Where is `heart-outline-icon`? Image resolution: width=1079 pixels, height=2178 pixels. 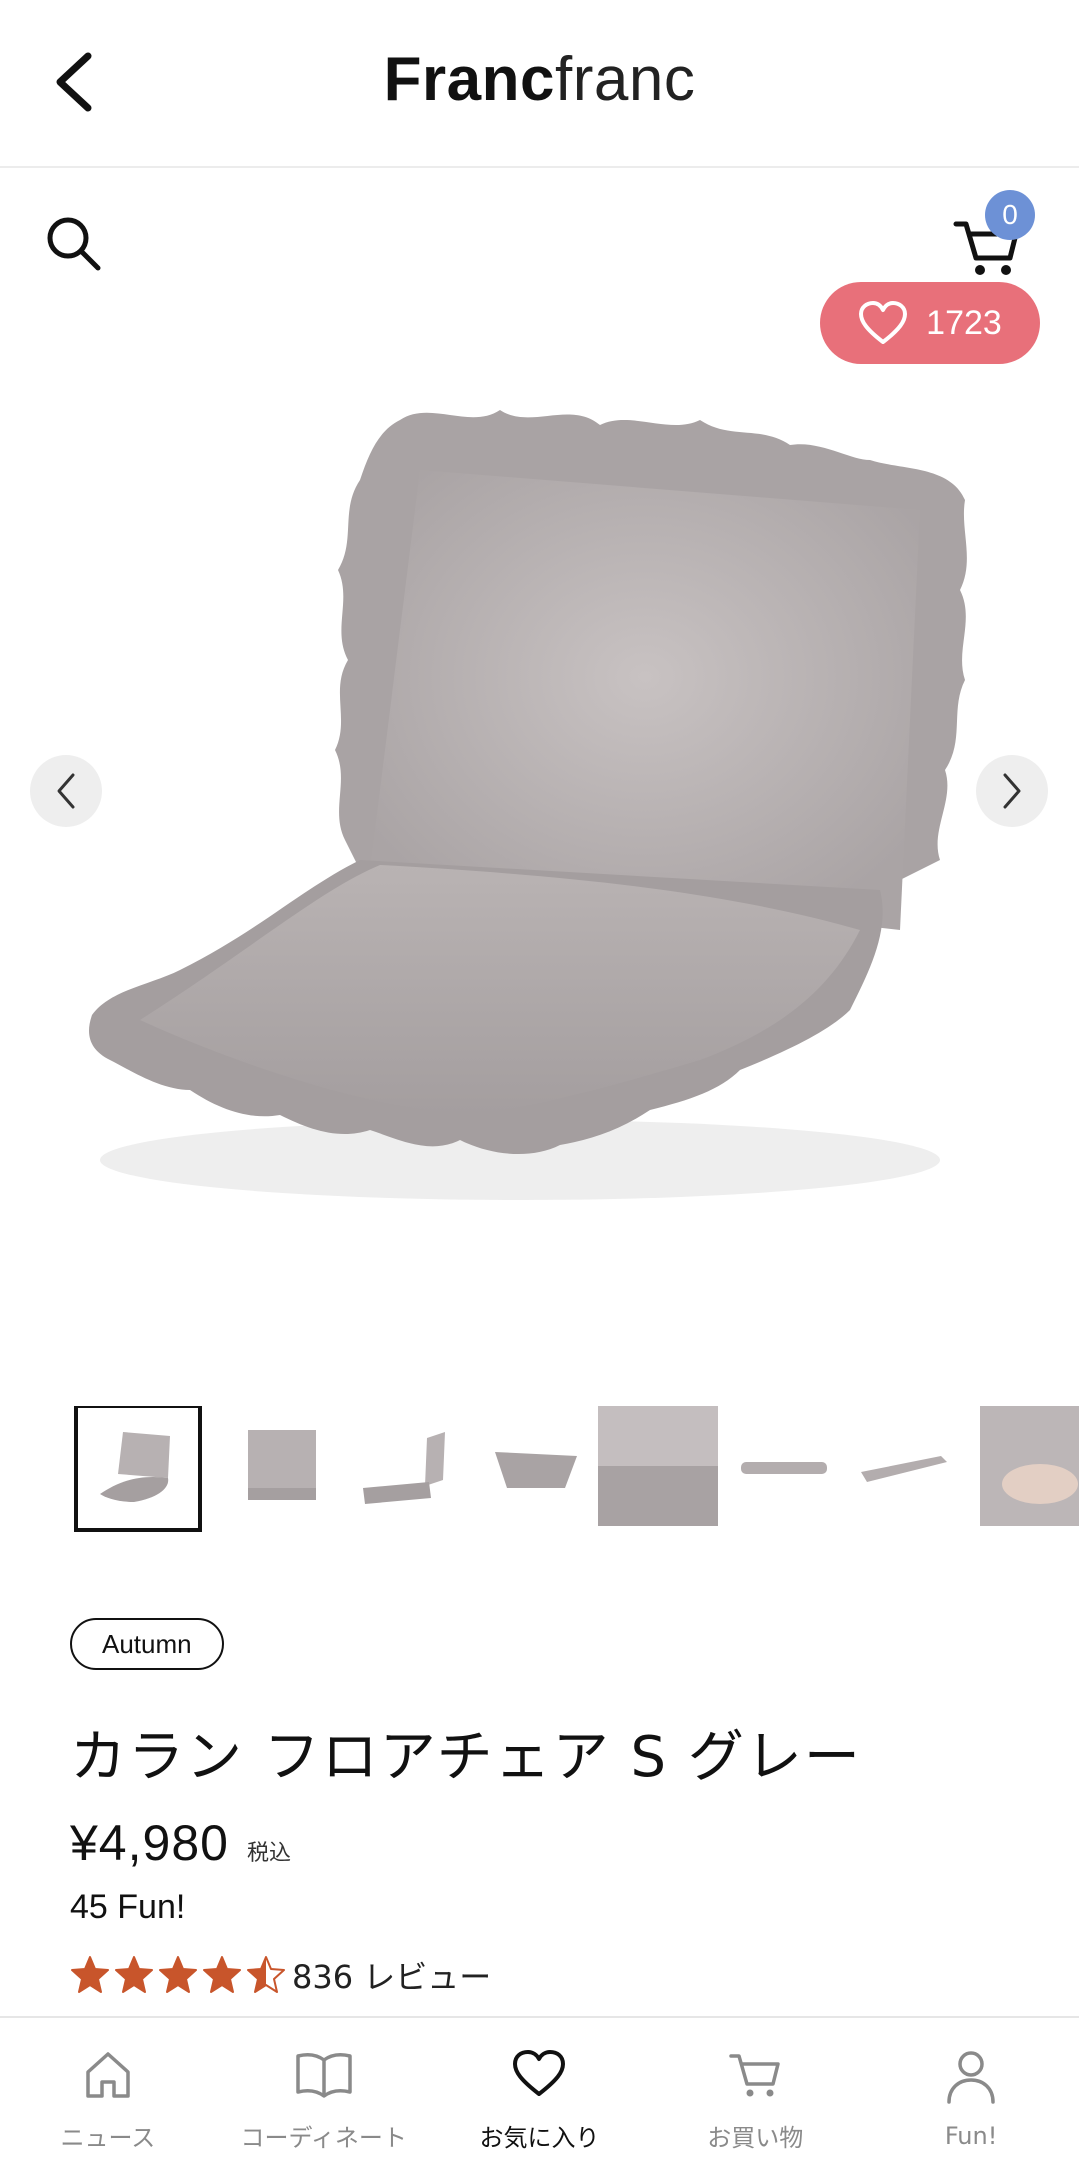
heart-outline-icon is located at coordinates (883, 322).